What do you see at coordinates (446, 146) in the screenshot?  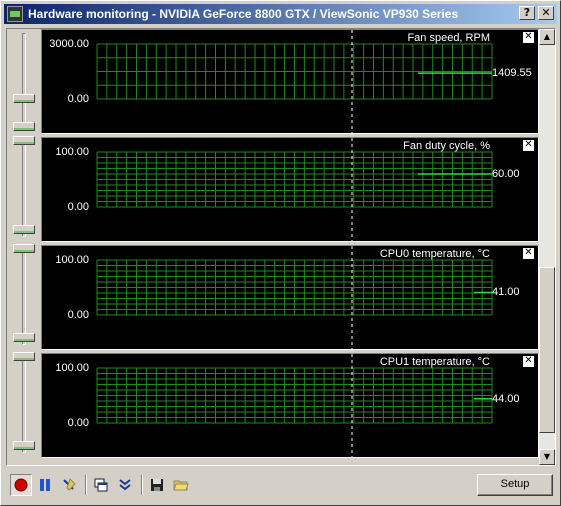 I see `graph-title: Fan duty cycle, %` at bounding box center [446, 146].